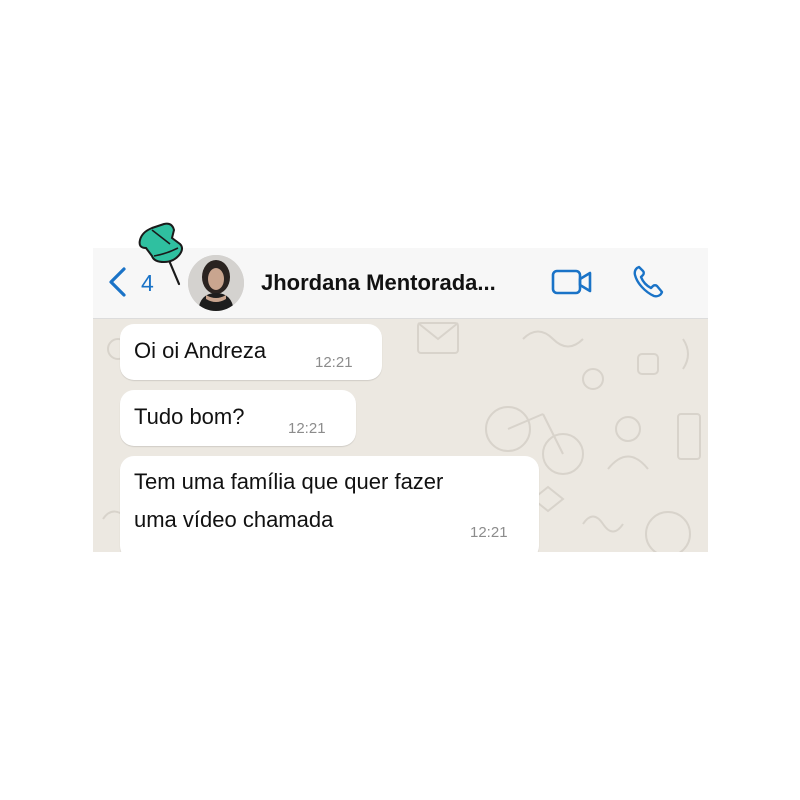 Image resolution: width=800 pixels, height=800 pixels. I want to click on video-call-icon, so click(572, 282).